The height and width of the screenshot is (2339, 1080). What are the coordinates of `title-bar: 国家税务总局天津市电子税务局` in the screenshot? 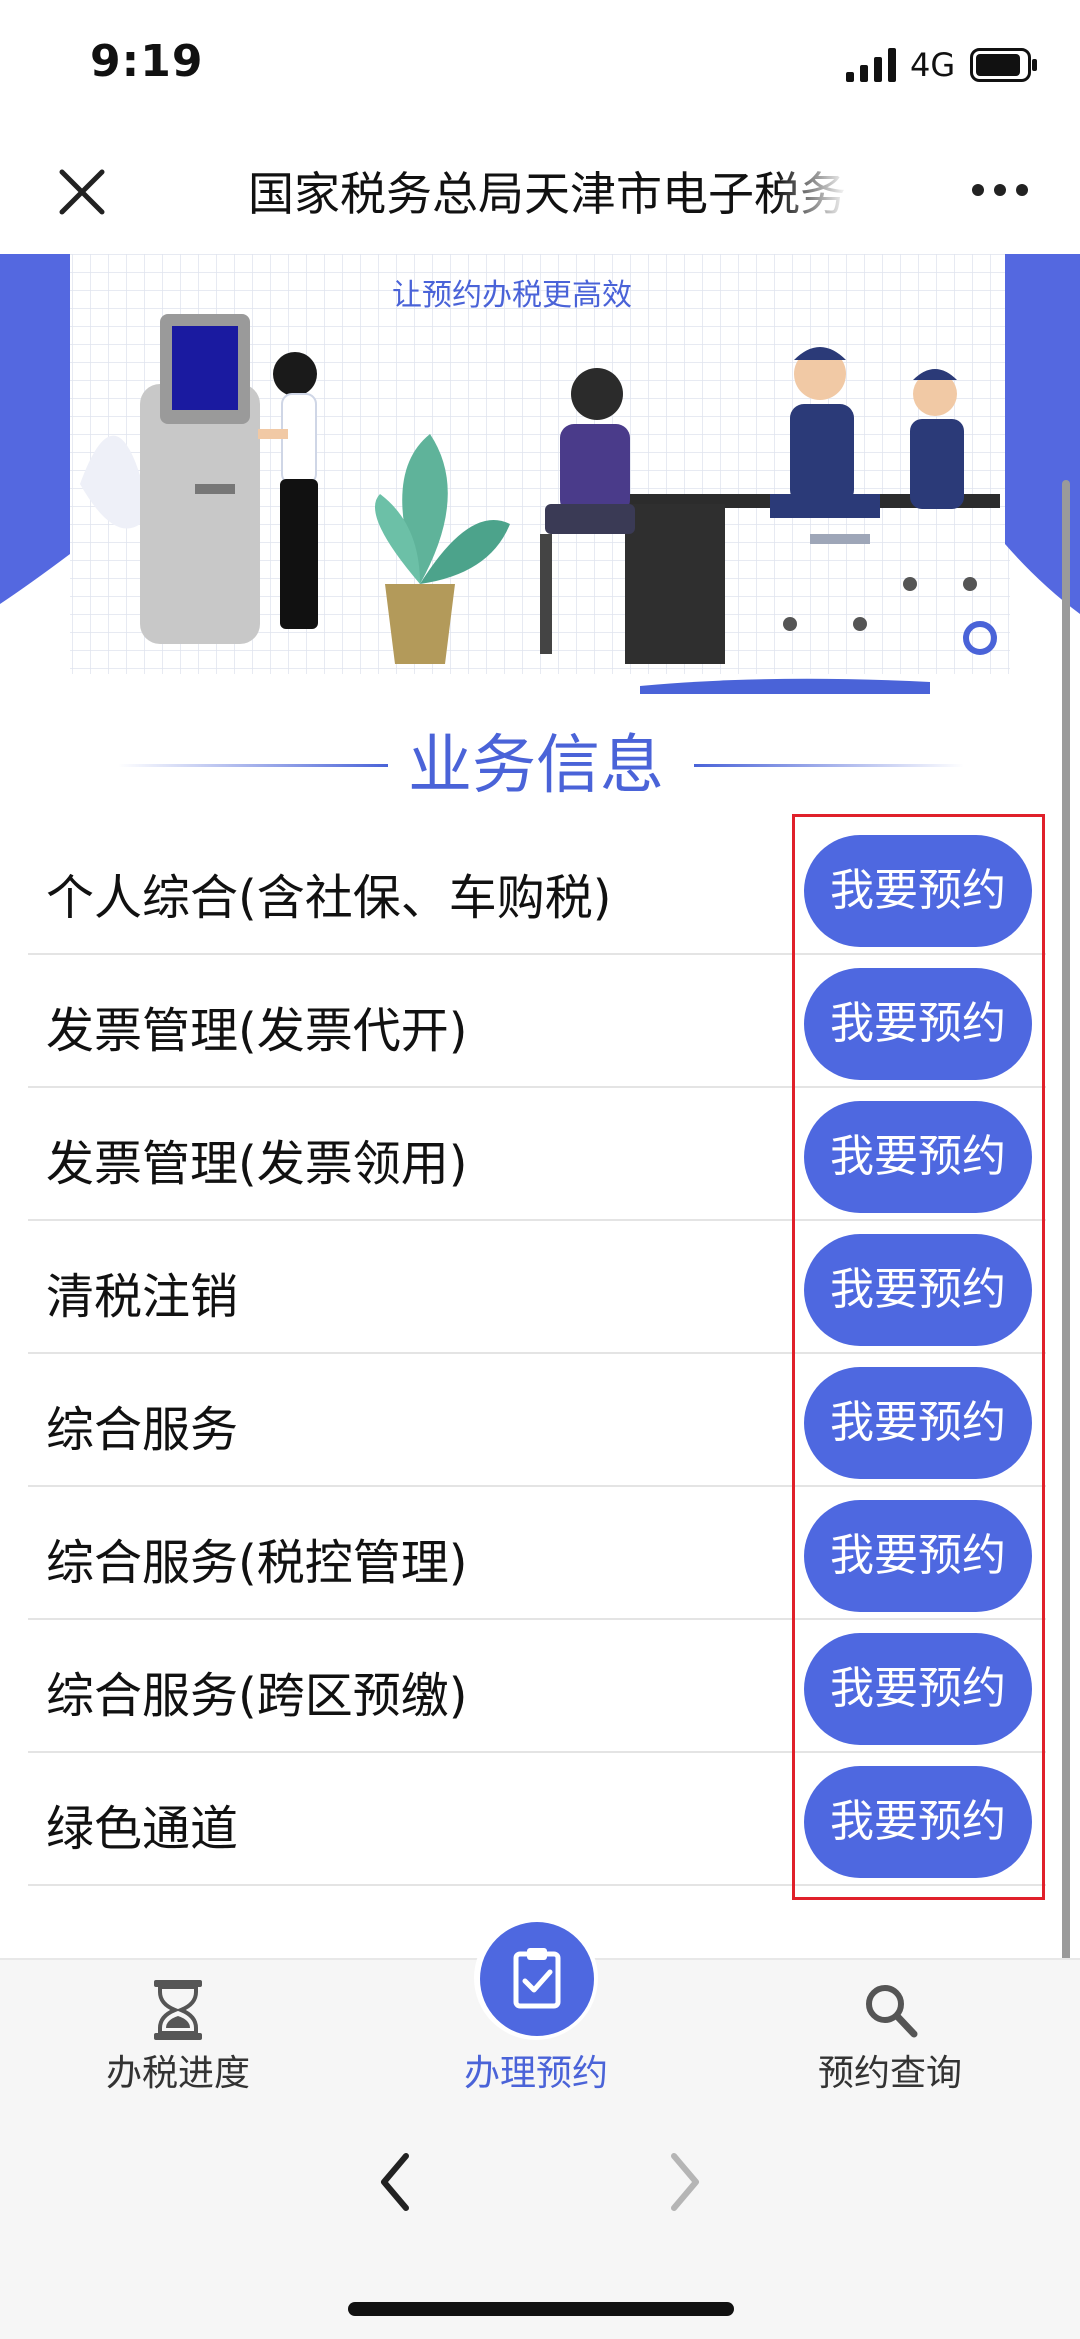 It's located at (540, 192).